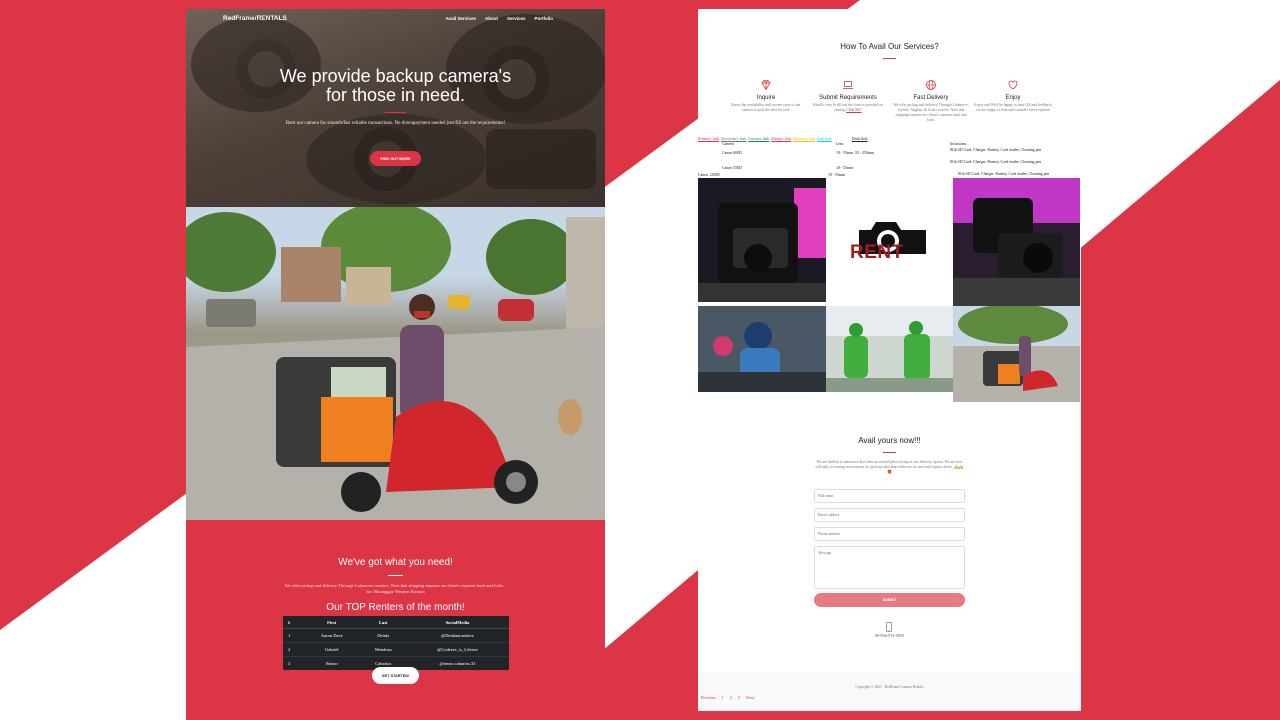 The height and width of the screenshot is (720, 1280). Describe the element at coordinates (395, 562) in the screenshot. I see `section-title: We've got what you need!` at that location.